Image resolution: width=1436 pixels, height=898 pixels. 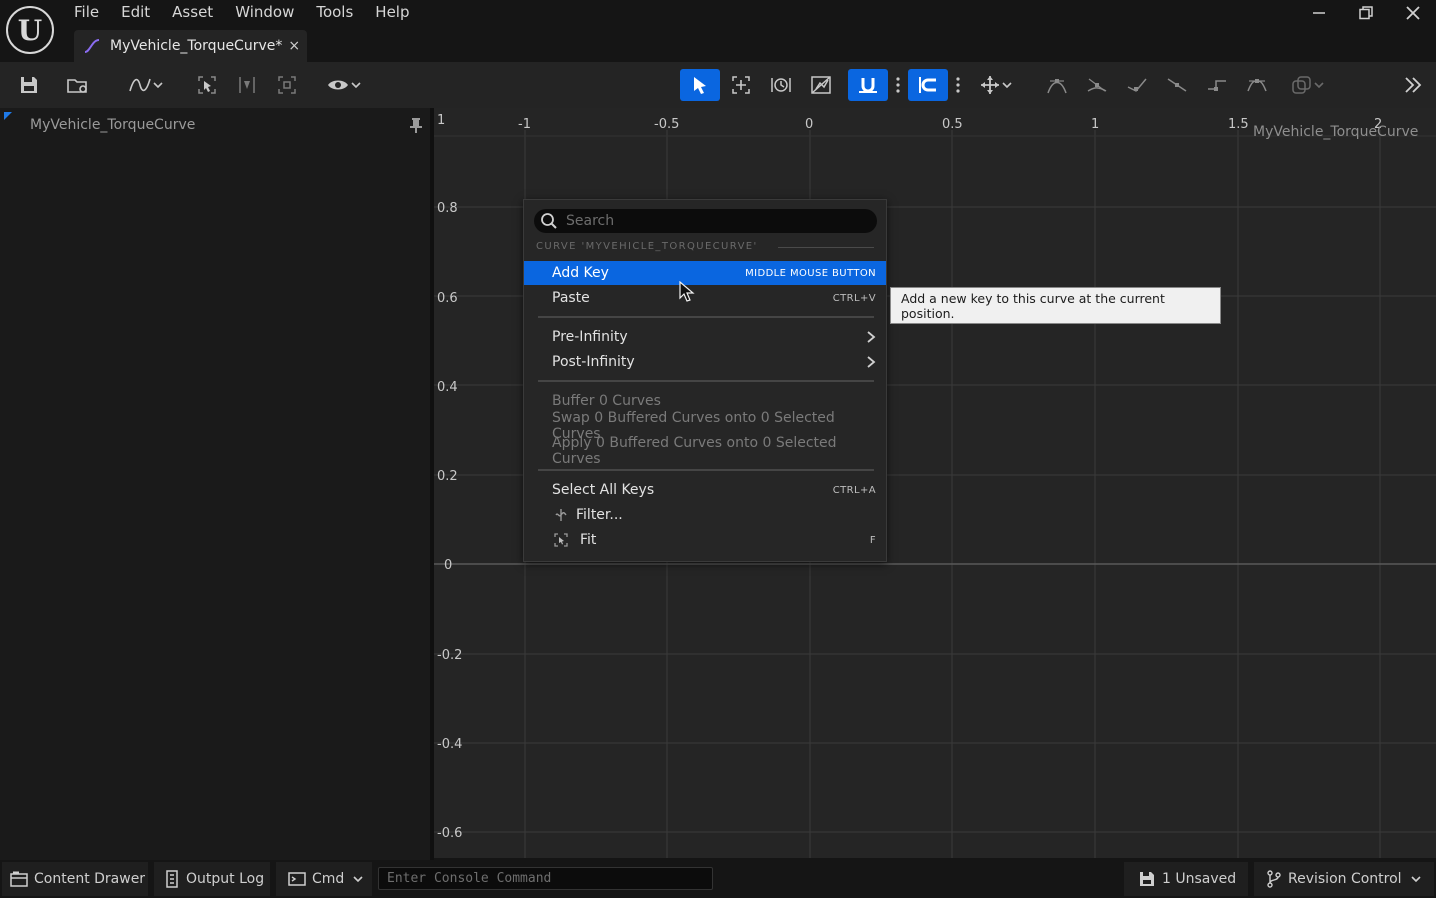 I want to click on snap-value-button, so click(x=928, y=85).